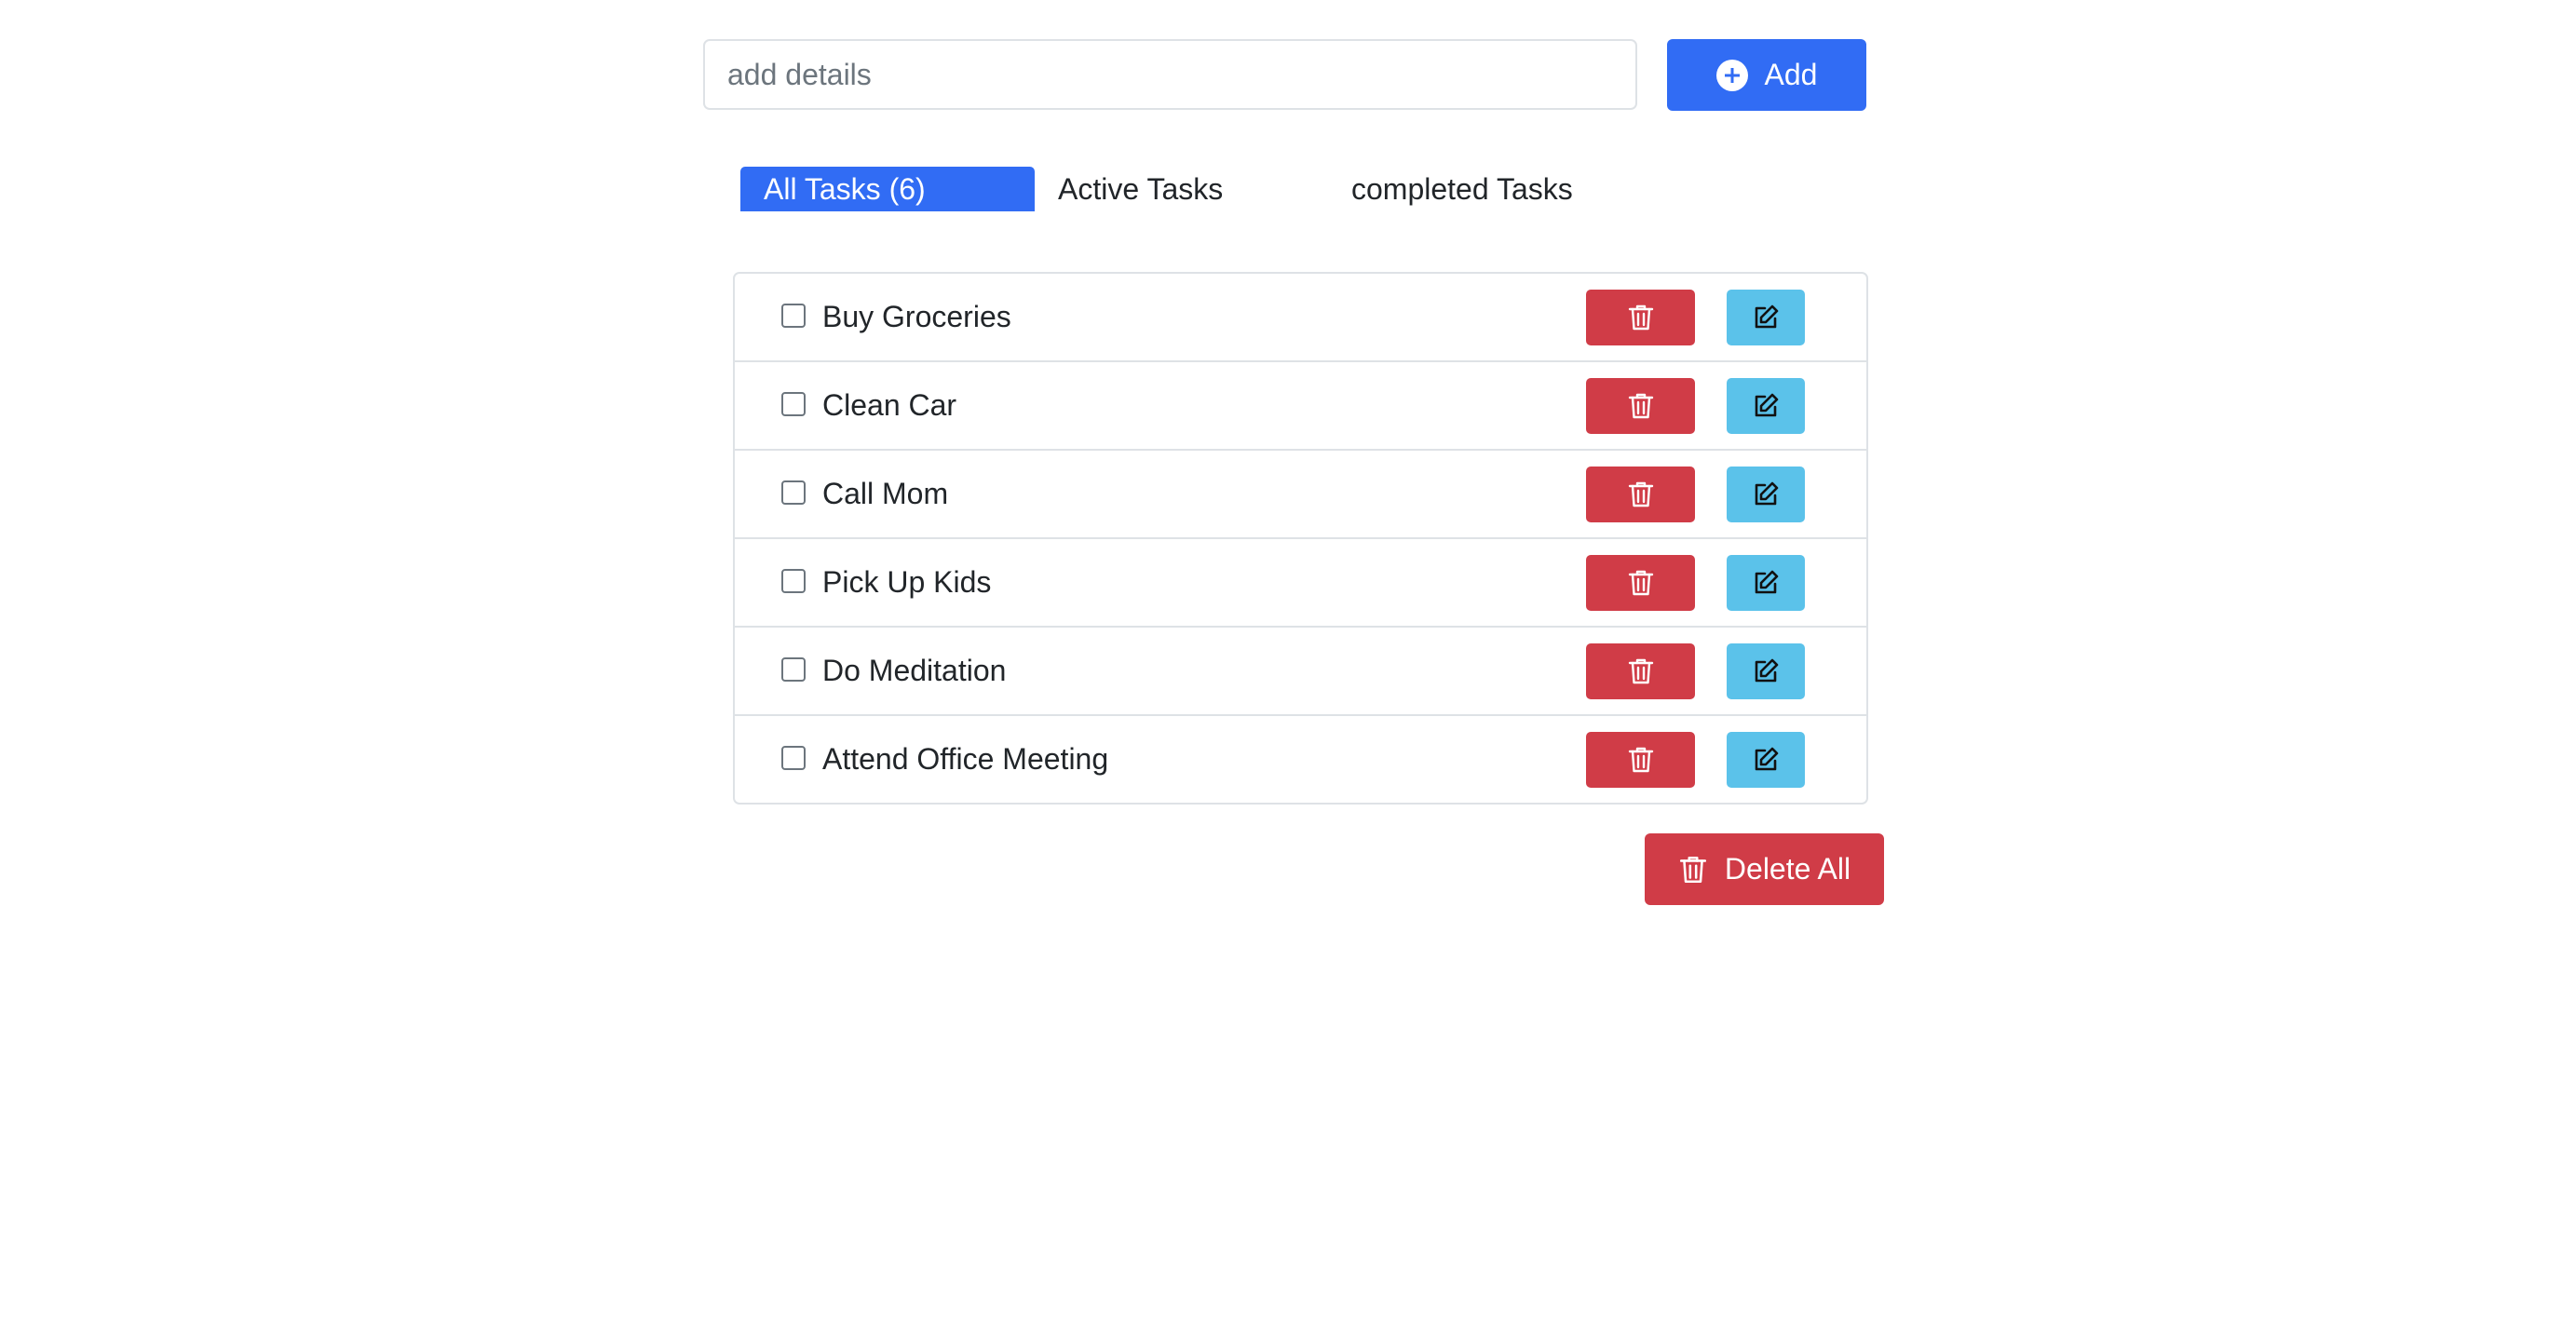 The width and height of the screenshot is (2576, 1339). I want to click on add-button-label: Add, so click(1791, 75).